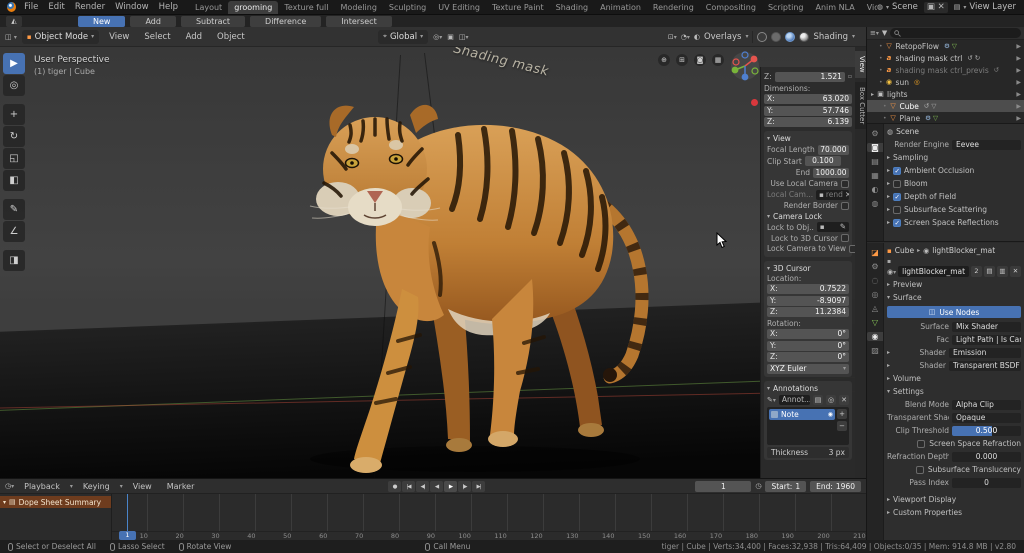 The width and height of the screenshot is (1024, 553). What do you see at coordinates (818, 399) in the screenshot?
I see `annotation-new-icon: ▤` at bounding box center [818, 399].